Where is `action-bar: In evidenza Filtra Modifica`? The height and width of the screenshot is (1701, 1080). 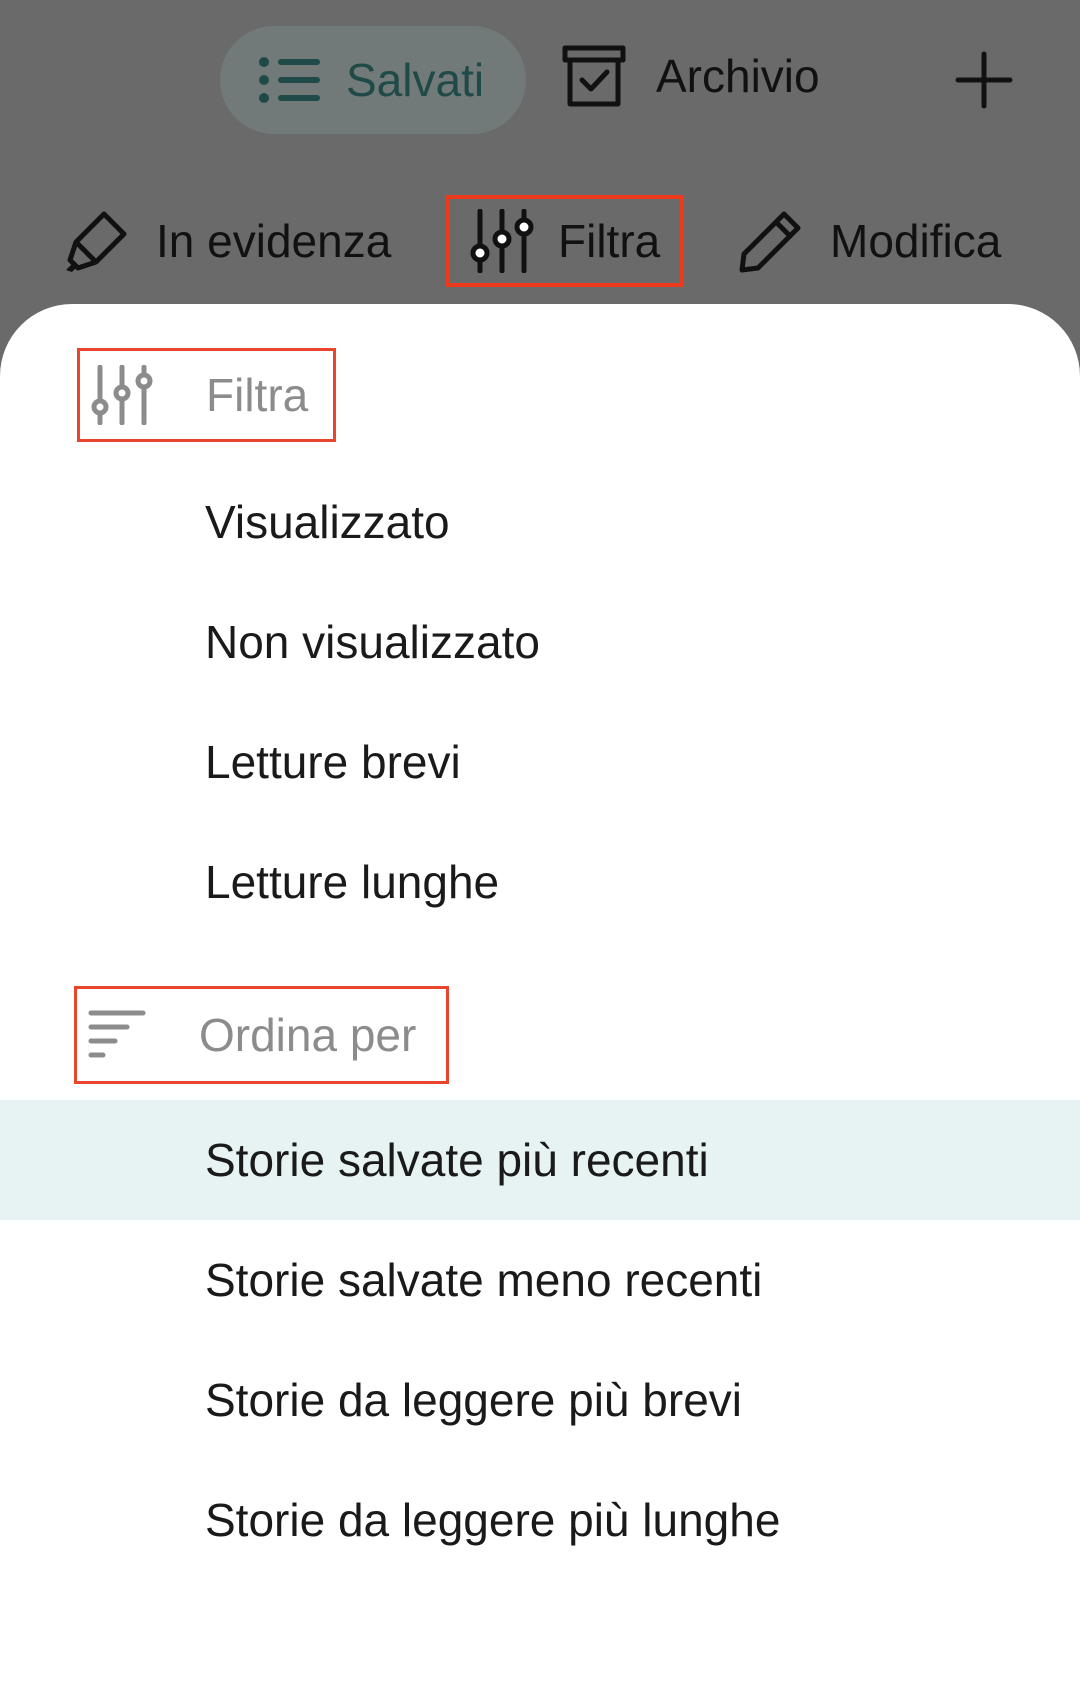
action-bar: In evidenza Filtra Modifica is located at coordinates (540, 245).